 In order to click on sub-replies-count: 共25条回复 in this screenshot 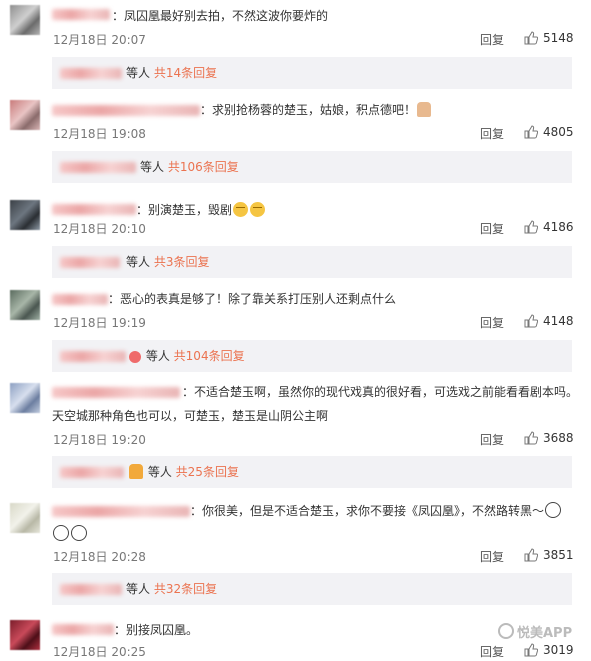, I will do `click(207, 472)`.